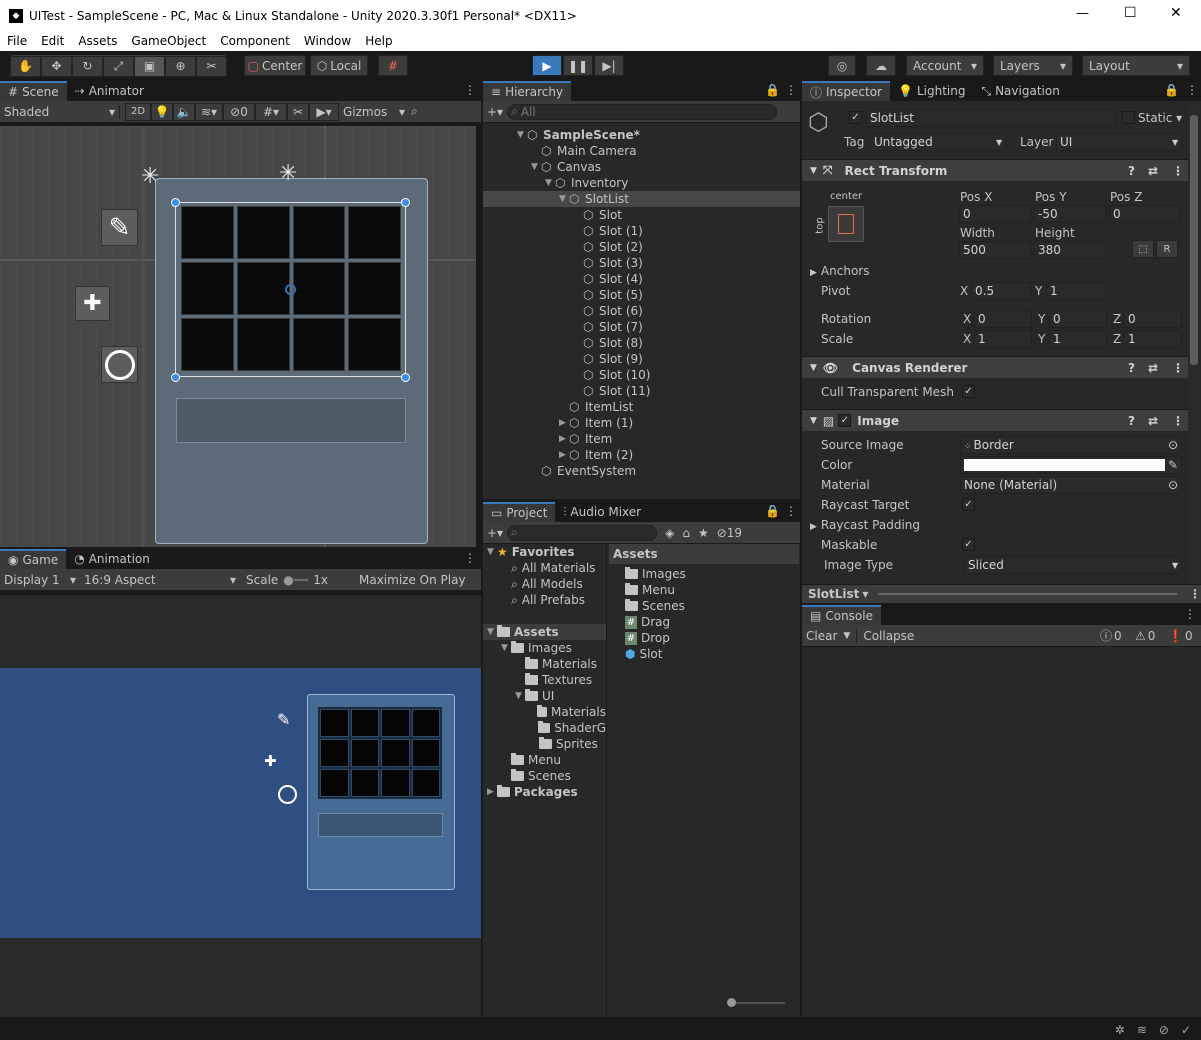 This screenshot has width=1201, height=1040. I want to click on tools-icon: ✂, so click(298, 111).